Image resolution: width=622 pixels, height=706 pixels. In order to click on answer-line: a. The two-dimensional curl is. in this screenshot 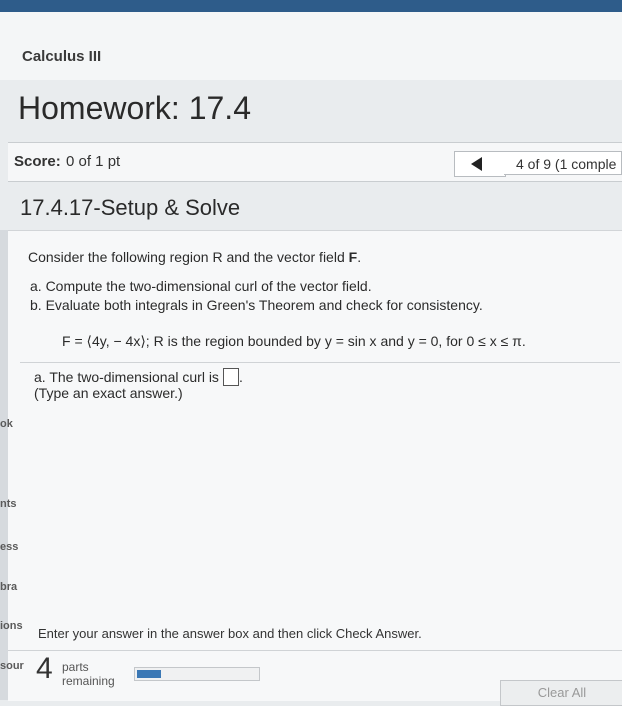, I will do `click(138, 377)`.